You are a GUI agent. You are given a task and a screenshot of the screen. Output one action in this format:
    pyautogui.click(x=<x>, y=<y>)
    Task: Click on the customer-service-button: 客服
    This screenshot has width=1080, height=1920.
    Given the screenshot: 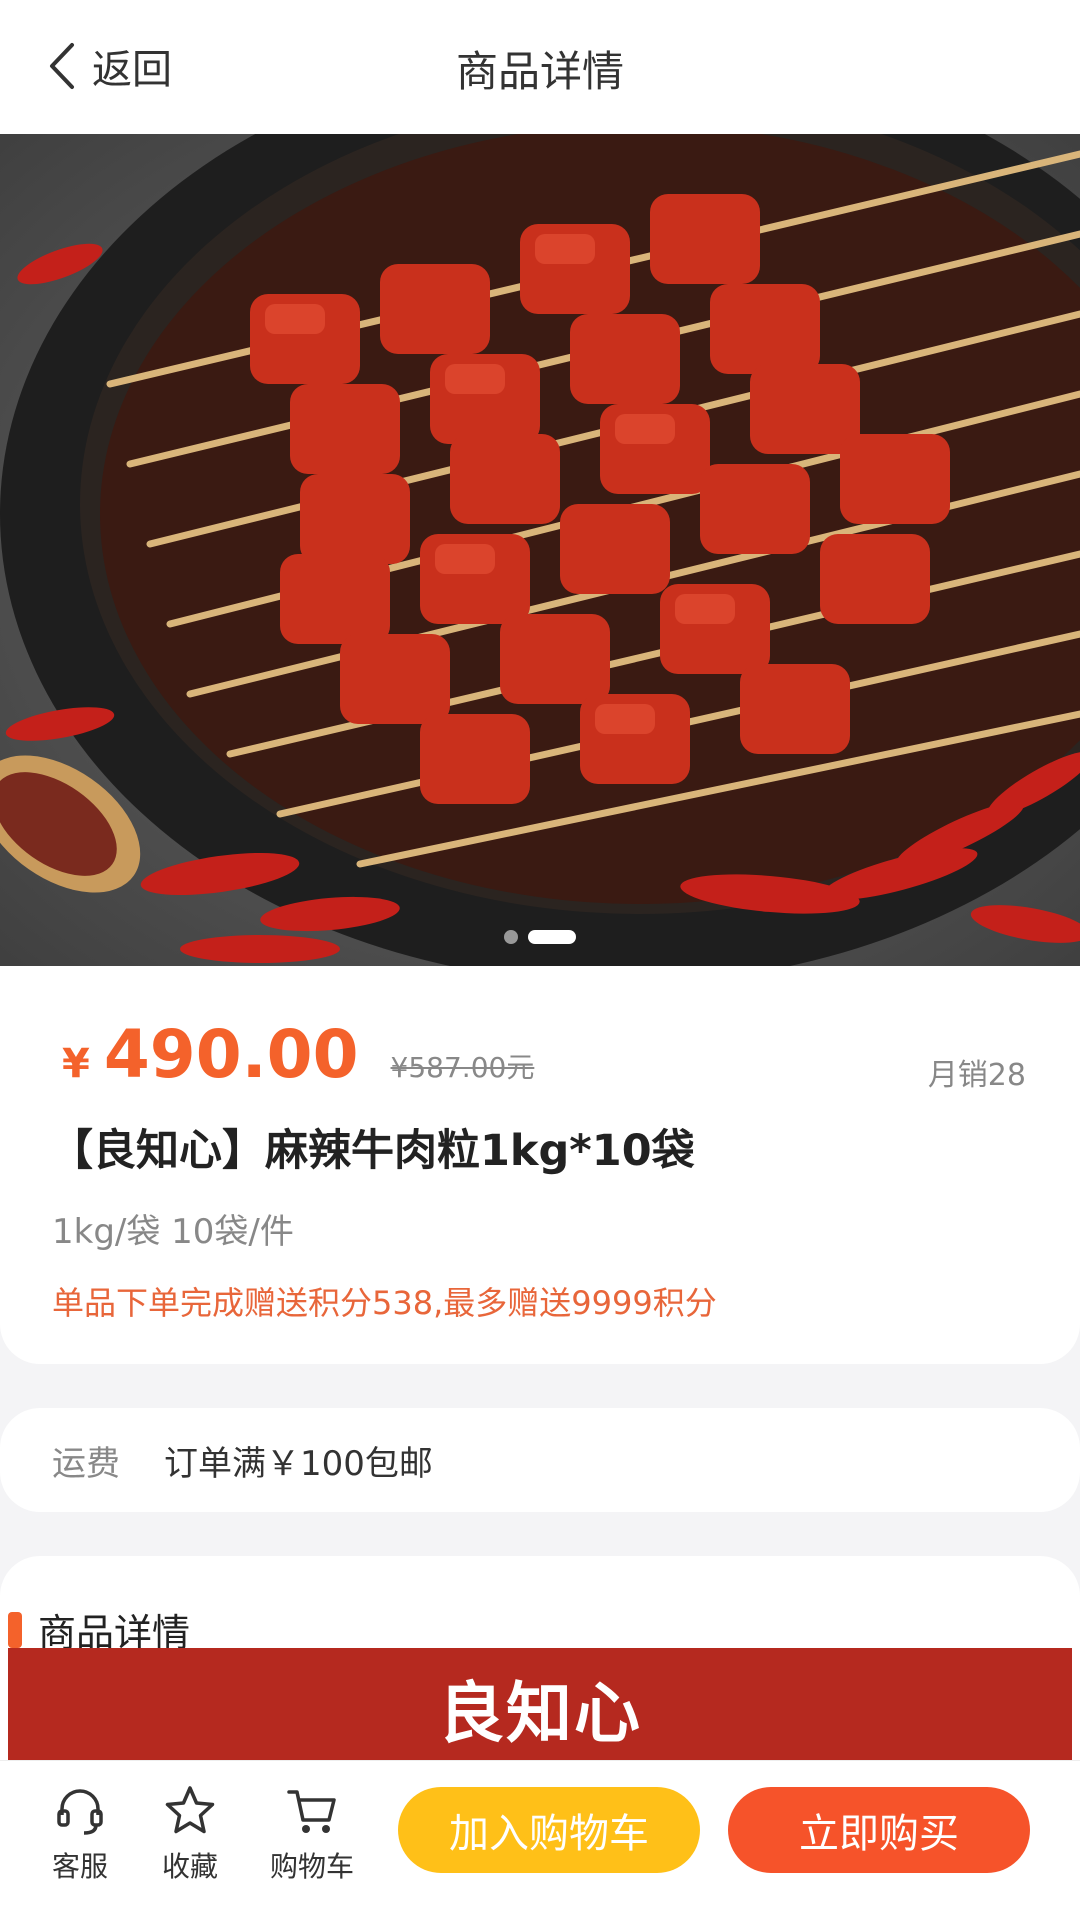 What is the action you would take?
    pyautogui.click(x=80, y=1834)
    